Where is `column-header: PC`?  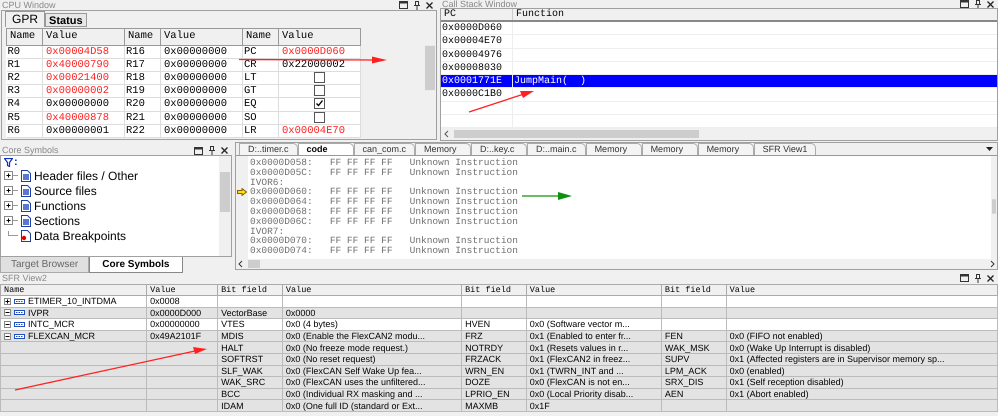 column-header: PC is located at coordinates (477, 14).